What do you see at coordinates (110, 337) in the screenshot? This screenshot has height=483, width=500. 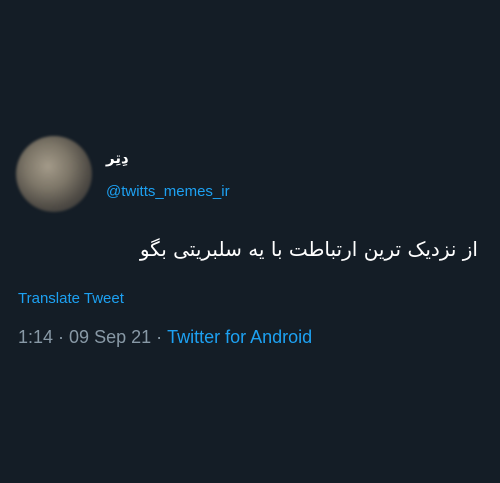 I see `tweet-date: 09 Sep 21` at bounding box center [110, 337].